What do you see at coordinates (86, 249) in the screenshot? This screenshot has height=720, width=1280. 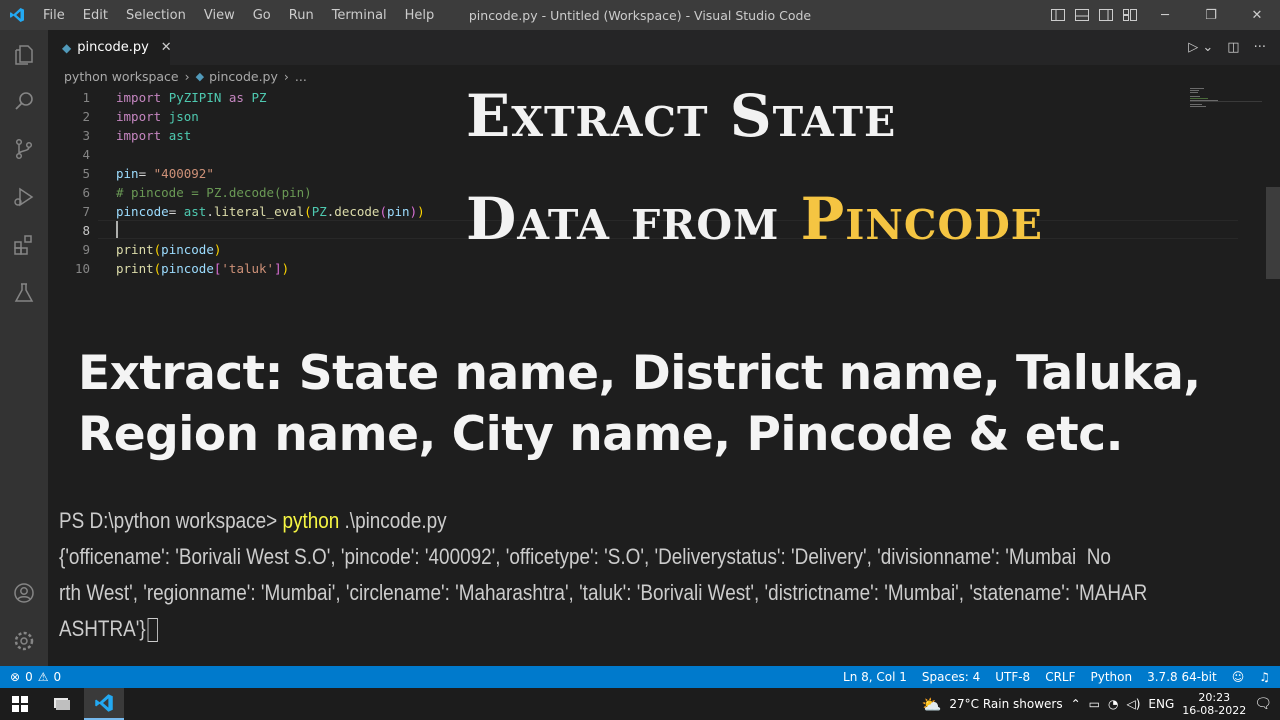 I see `line-number: 9` at bounding box center [86, 249].